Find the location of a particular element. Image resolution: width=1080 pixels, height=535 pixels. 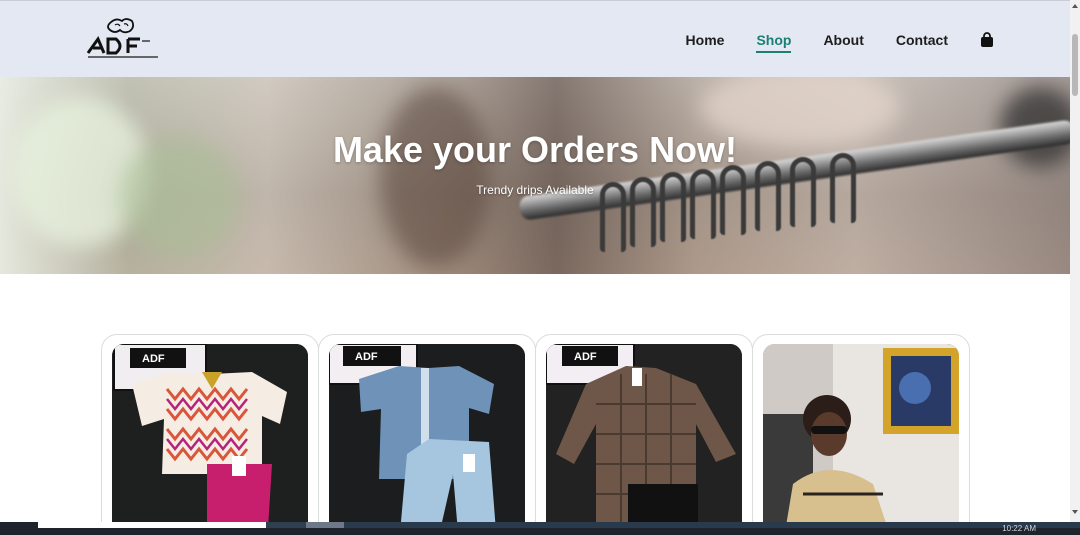

scroll-up-icon is located at coordinates (1075, 6).